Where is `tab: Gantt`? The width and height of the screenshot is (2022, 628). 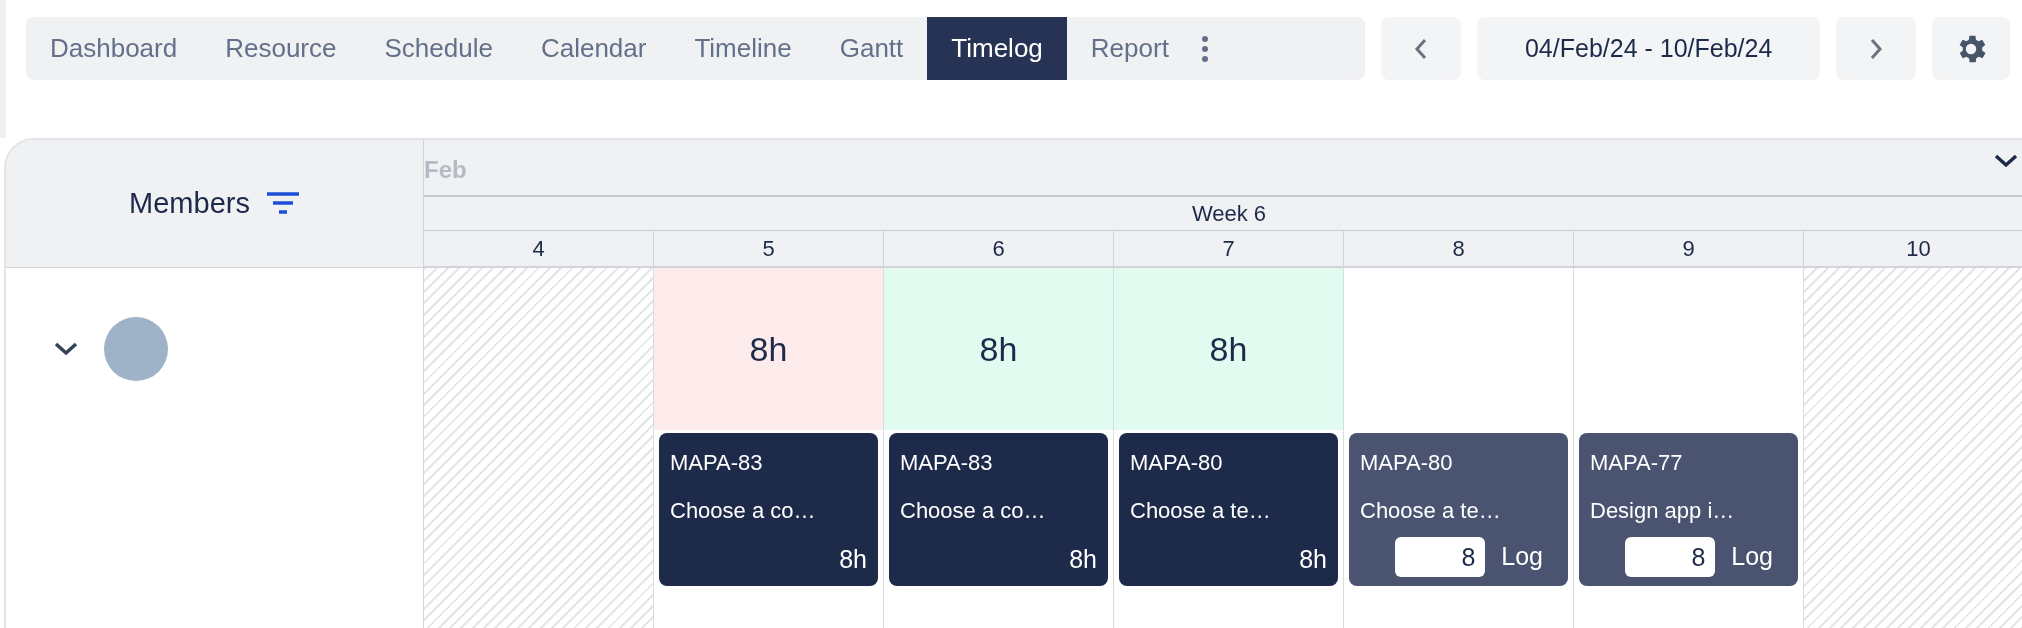 tab: Gantt is located at coordinates (871, 48).